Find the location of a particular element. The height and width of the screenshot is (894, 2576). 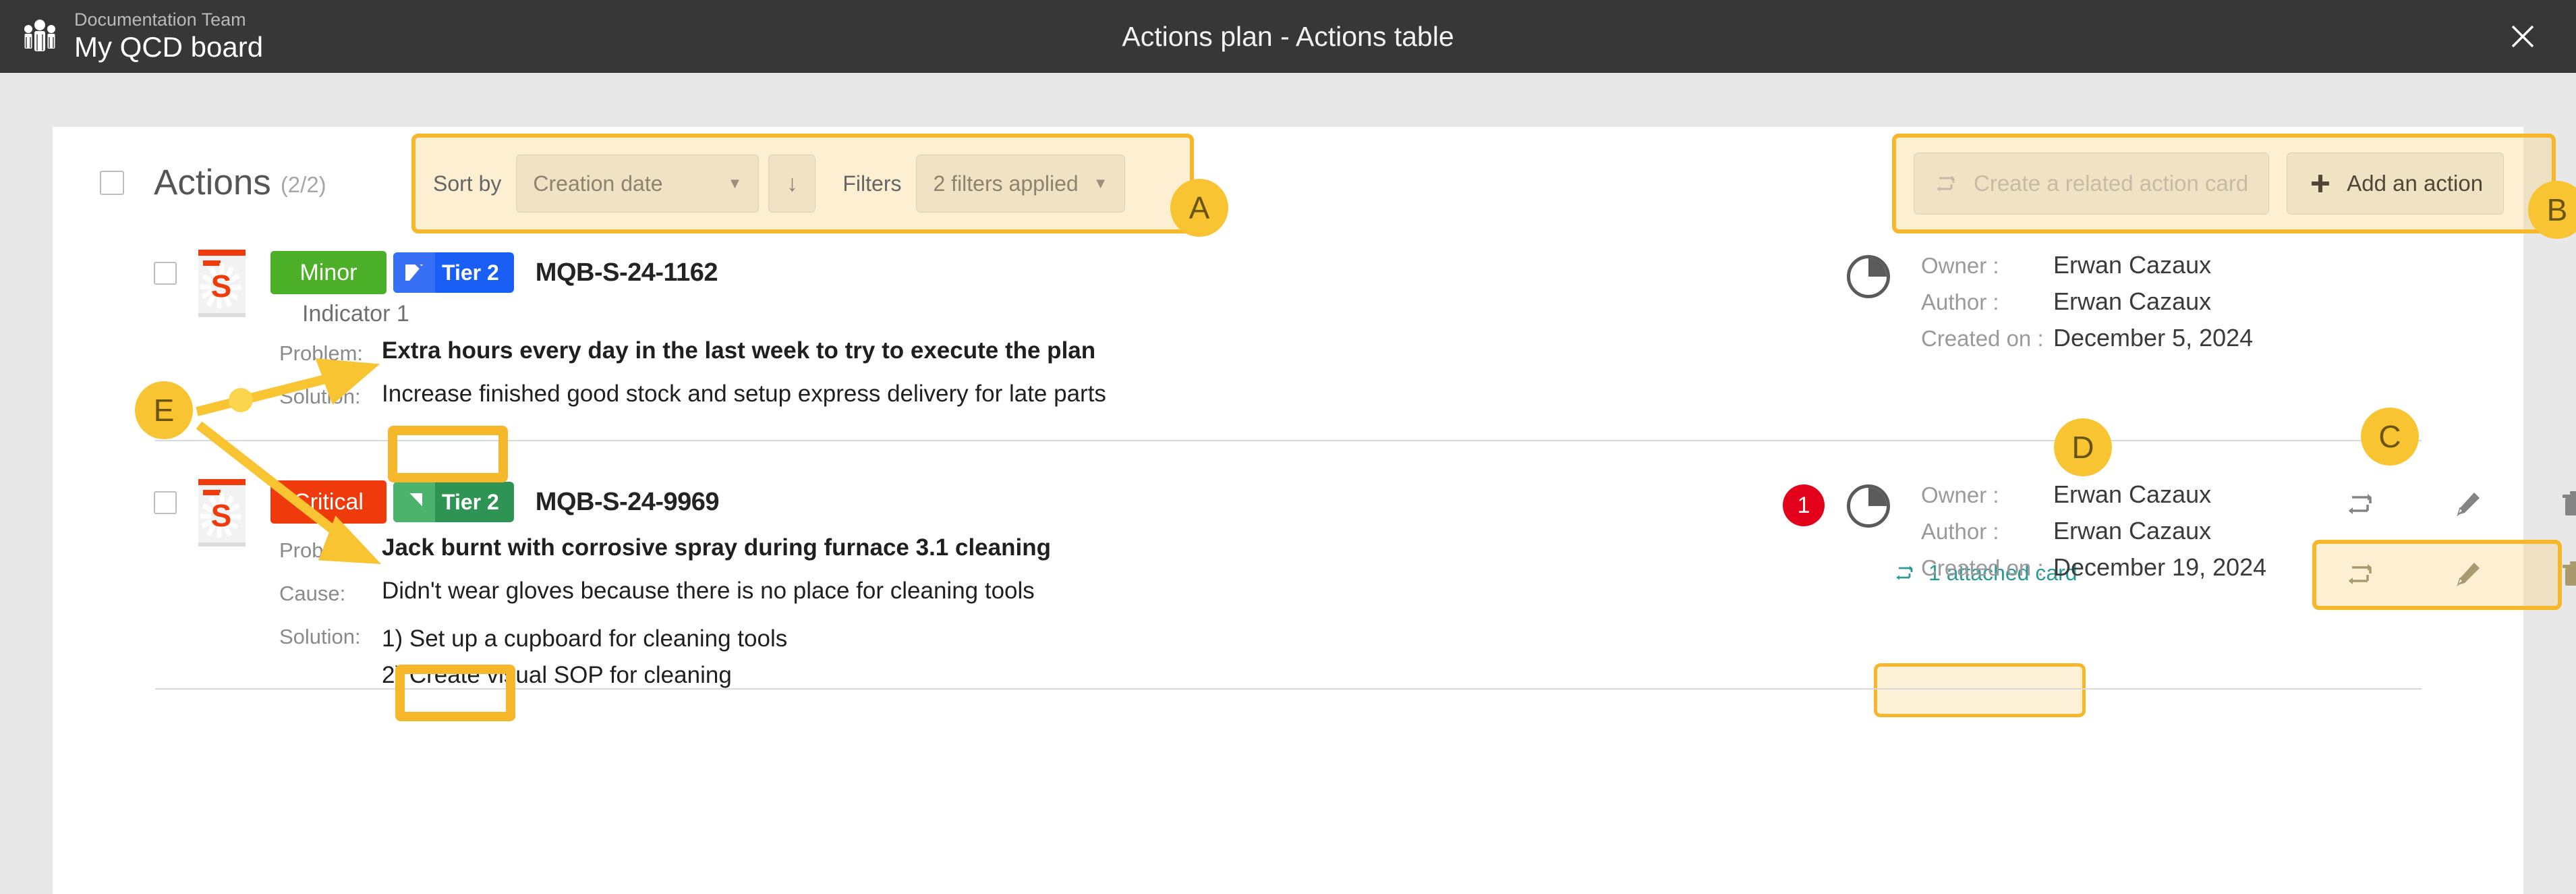

tier-flag-blue-icon is located at coordinates (414, 272).